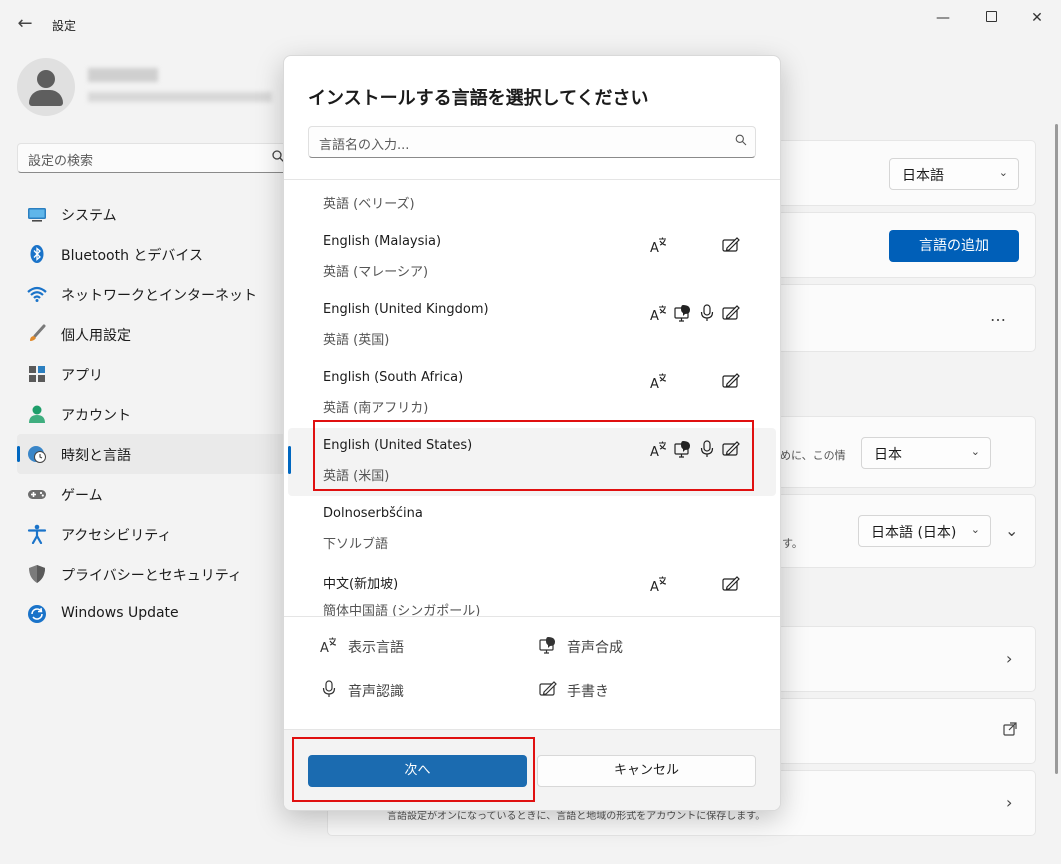 The image size is (1061, 864). I want to click on cancel-button: キャンセル, so click(646, 771).